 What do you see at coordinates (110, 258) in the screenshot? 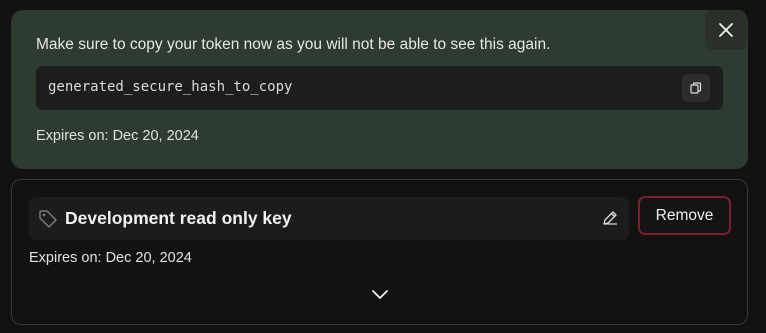
I see `key-expiry: Expires on: Dec 20, 2024` at bounding box center [110, 258].